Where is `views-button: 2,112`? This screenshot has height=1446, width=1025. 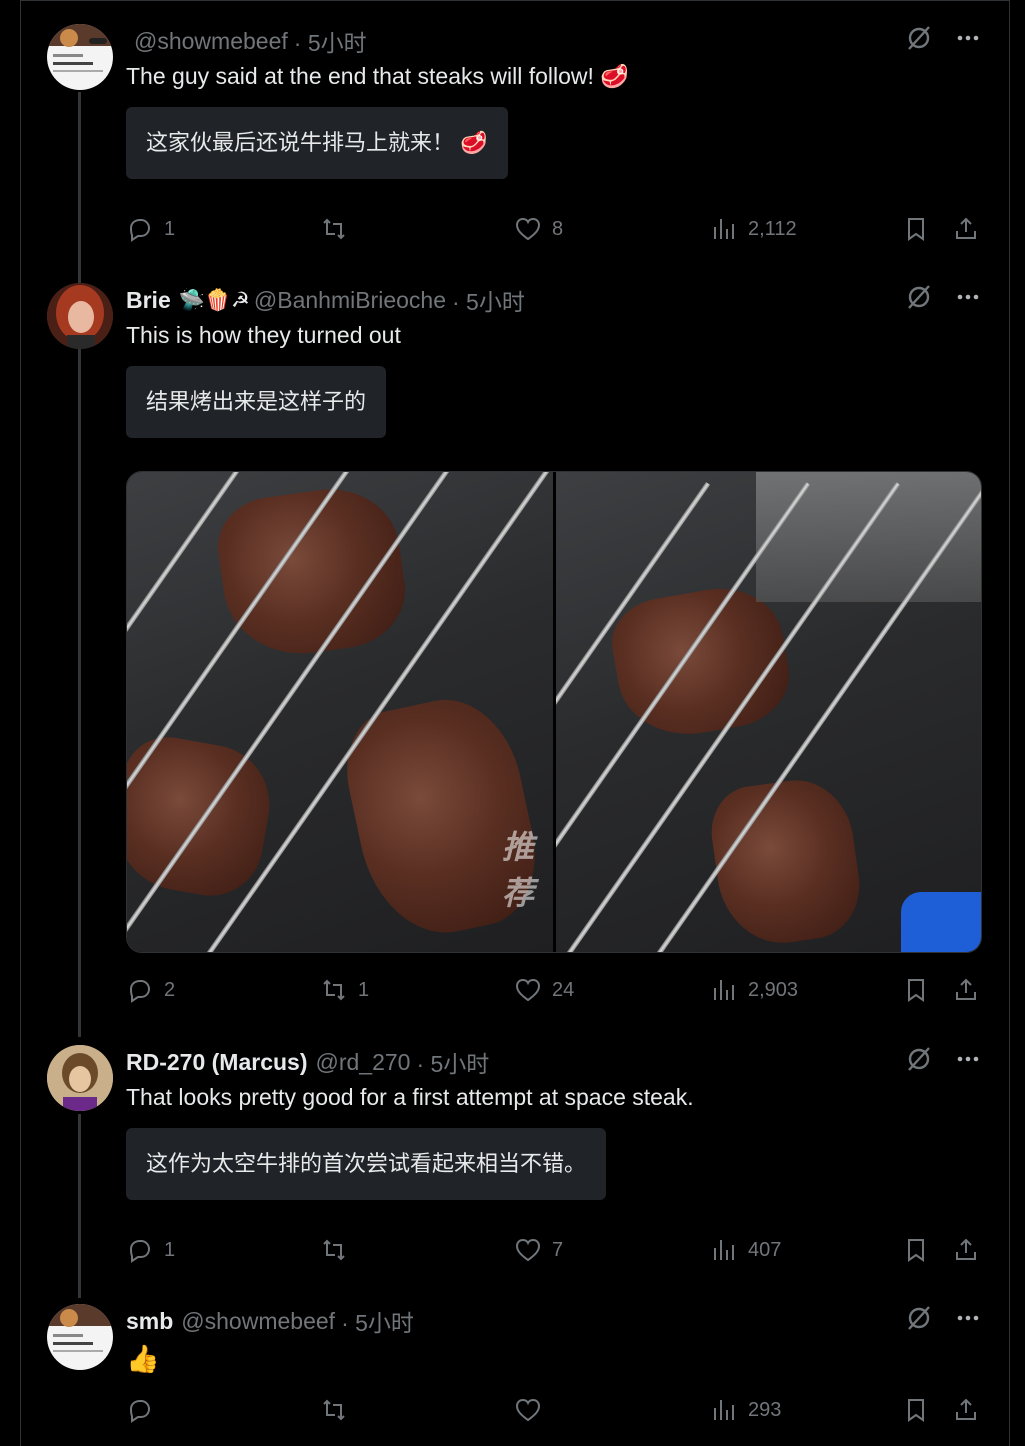 views-button: 2,112 is located at coordinates (753, 229).